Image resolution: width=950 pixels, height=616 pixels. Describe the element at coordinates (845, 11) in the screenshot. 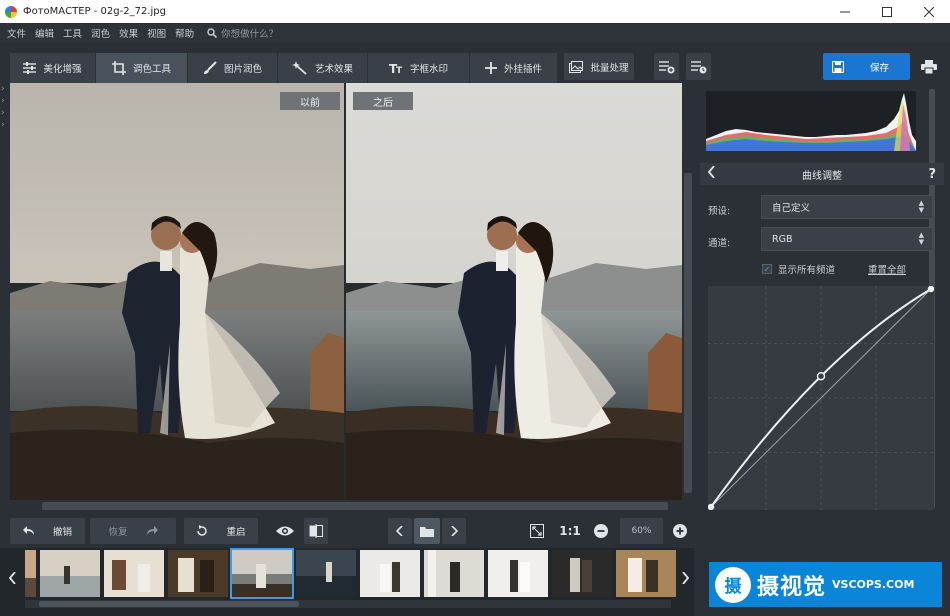

I see `minimize-button` at that location.